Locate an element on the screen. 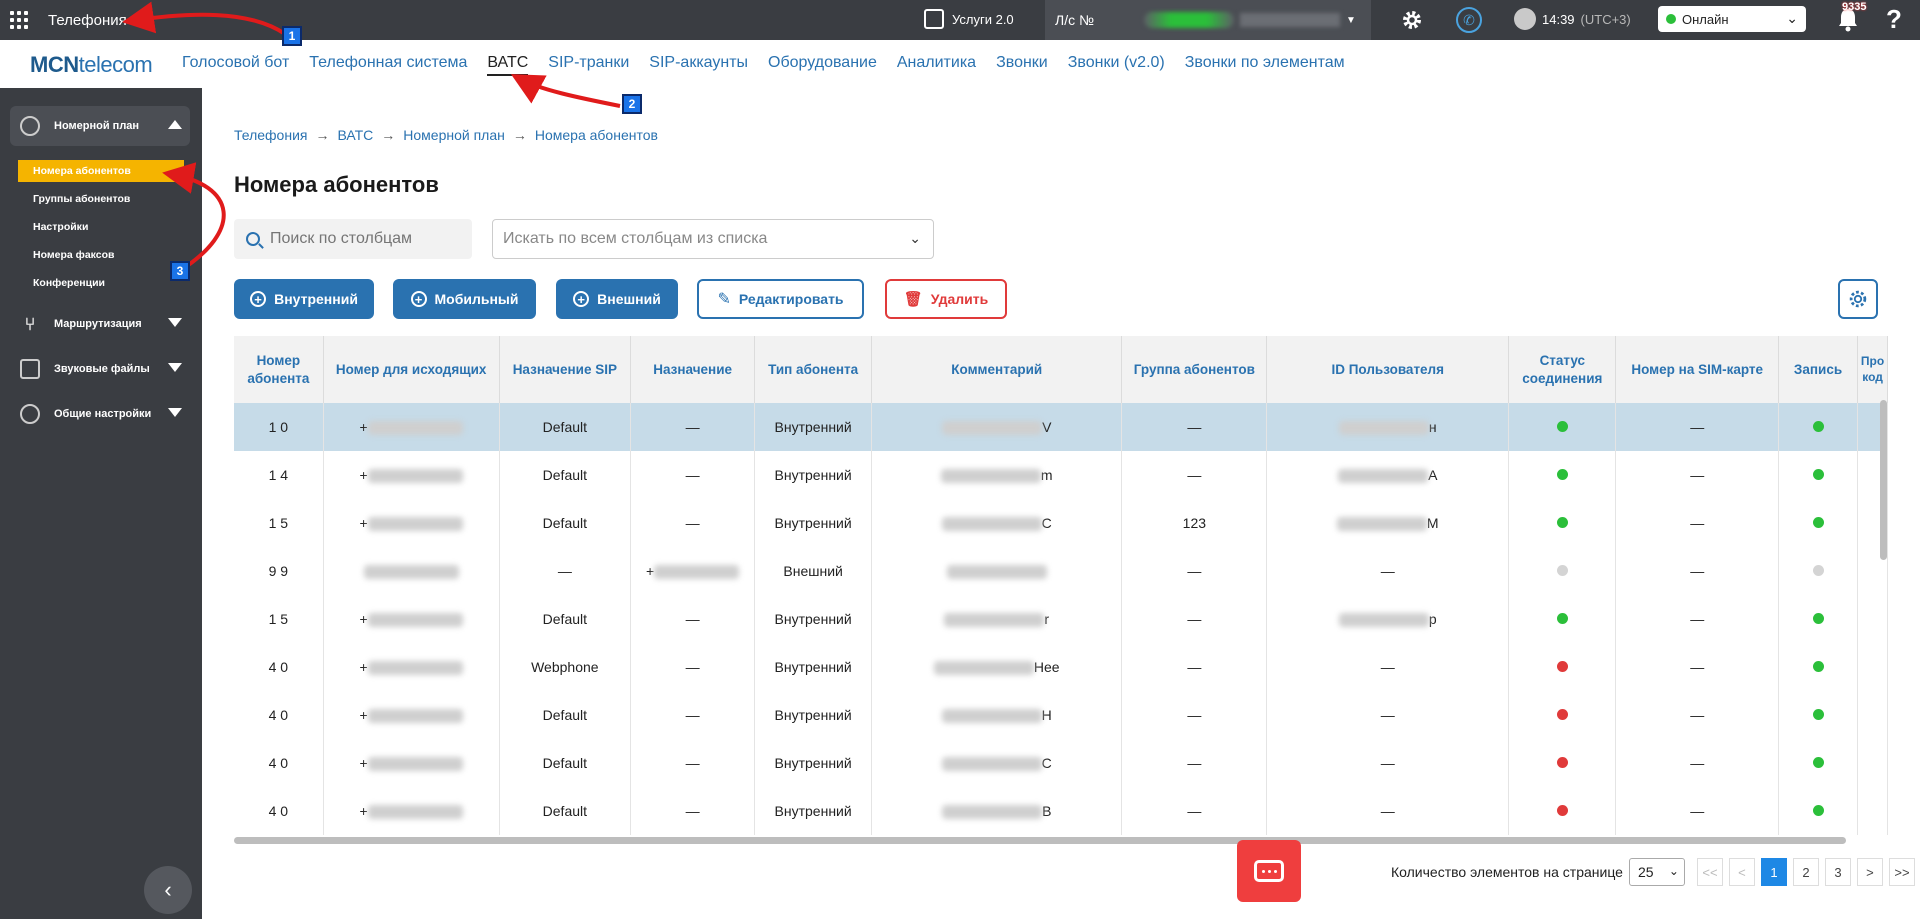 The width and height of the screenshot is (1920, 919). annotation-arrows is located at coordinates (371, 137).